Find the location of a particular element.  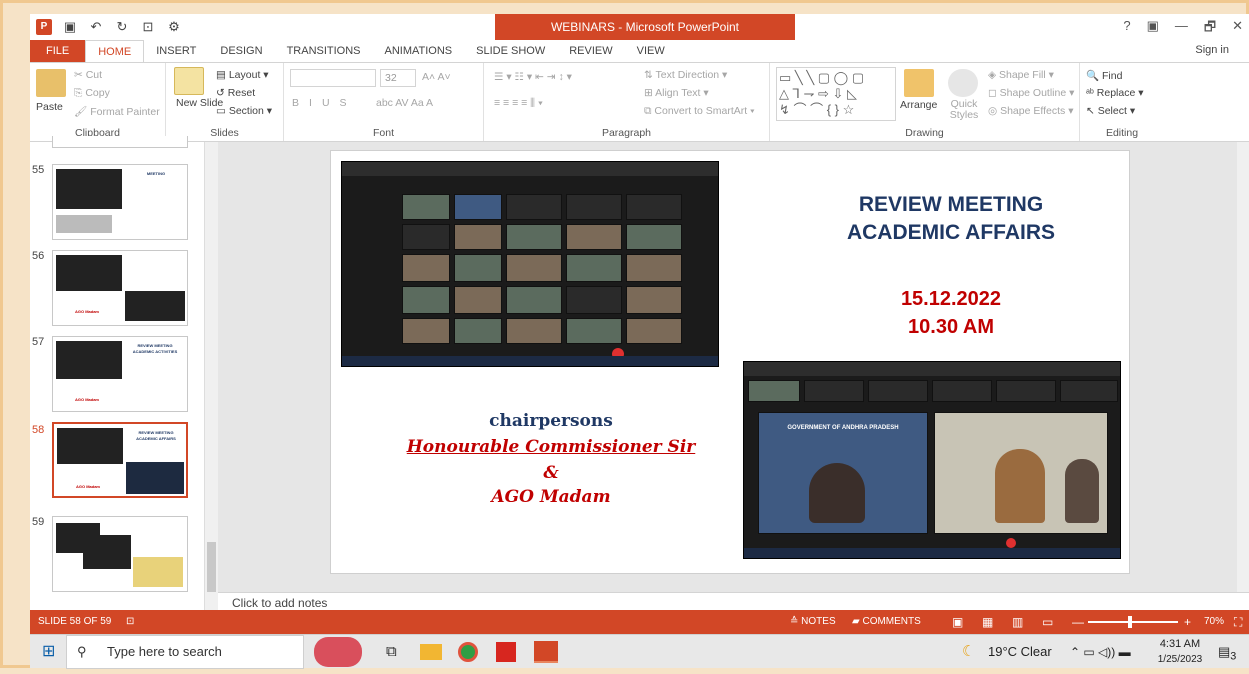

system-tray-icons: ⌃ ▭ ◁)) ▬ is located at coordinates (1100, 652).